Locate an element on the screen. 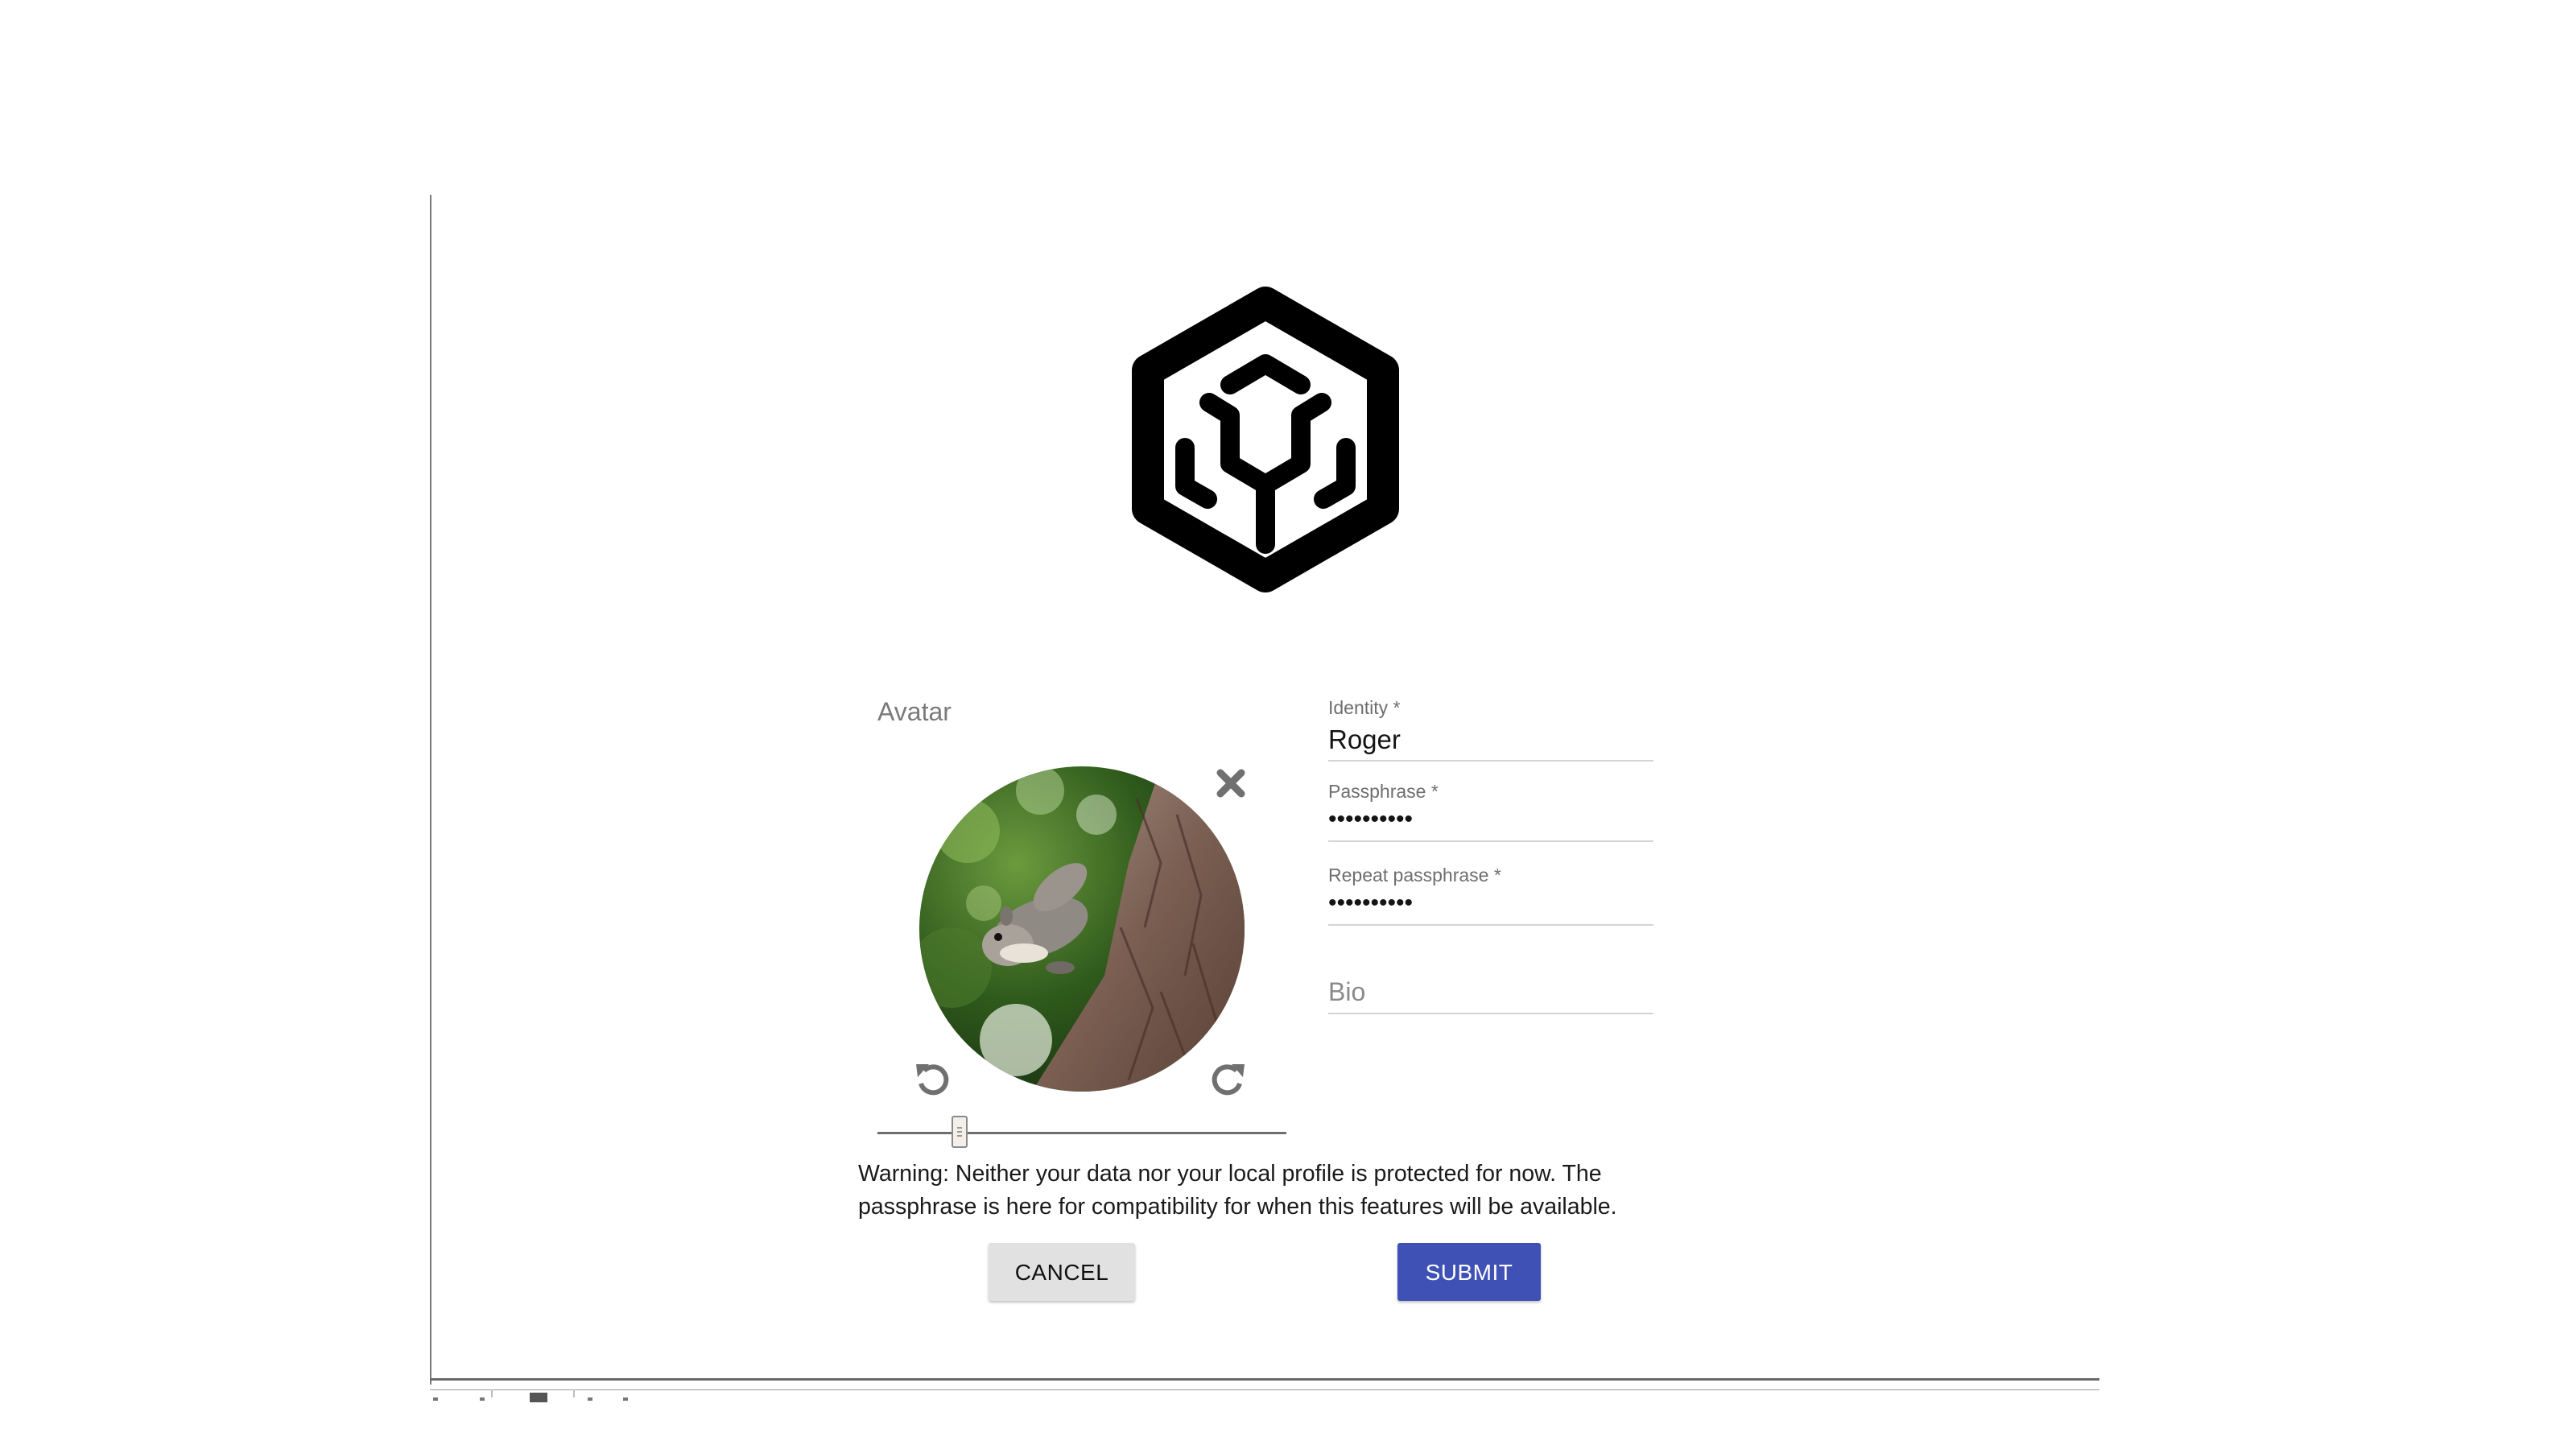 This screenshot has height=1449, width=2576. passphrase-field: Passphrase * •••••••••• is located at coordinates (1490, 811).